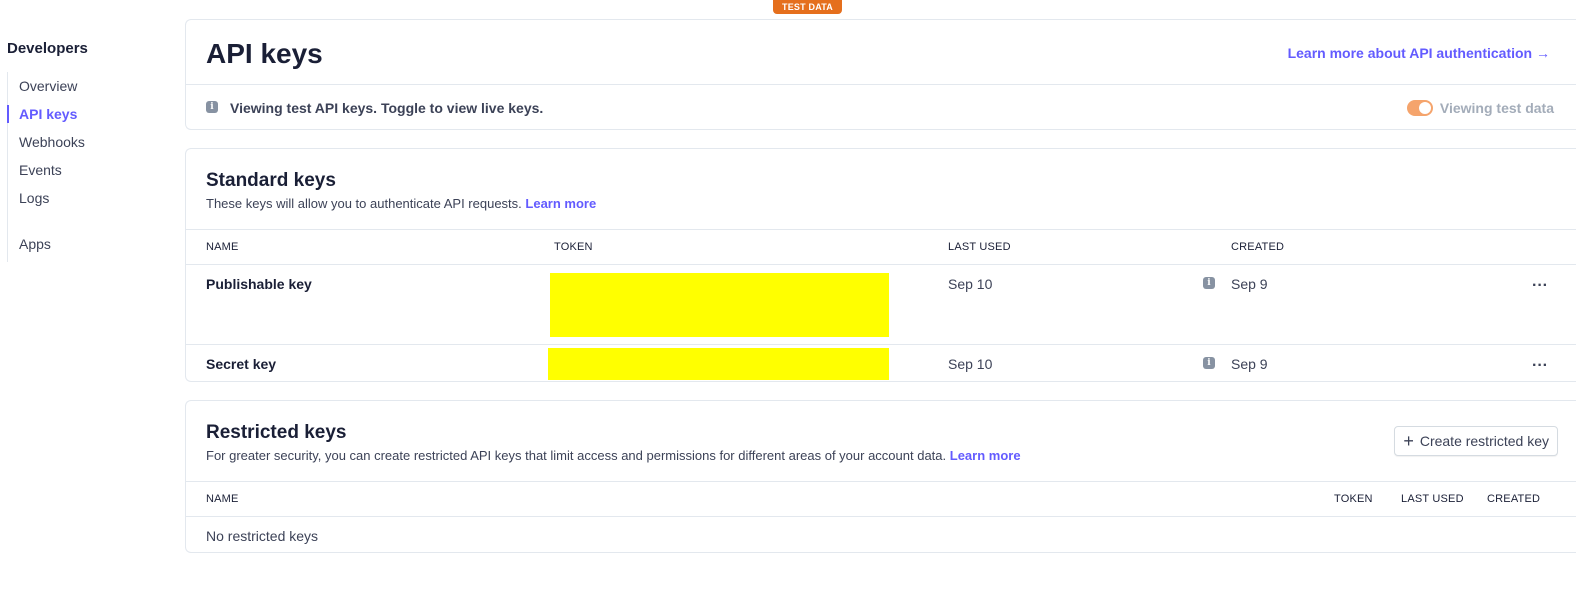 The image size is (1576, 615). What do you see at coordinates (718, 364) in the screenshot?
I see `secret-key-token-redacted` at bounding box center [718, 364].